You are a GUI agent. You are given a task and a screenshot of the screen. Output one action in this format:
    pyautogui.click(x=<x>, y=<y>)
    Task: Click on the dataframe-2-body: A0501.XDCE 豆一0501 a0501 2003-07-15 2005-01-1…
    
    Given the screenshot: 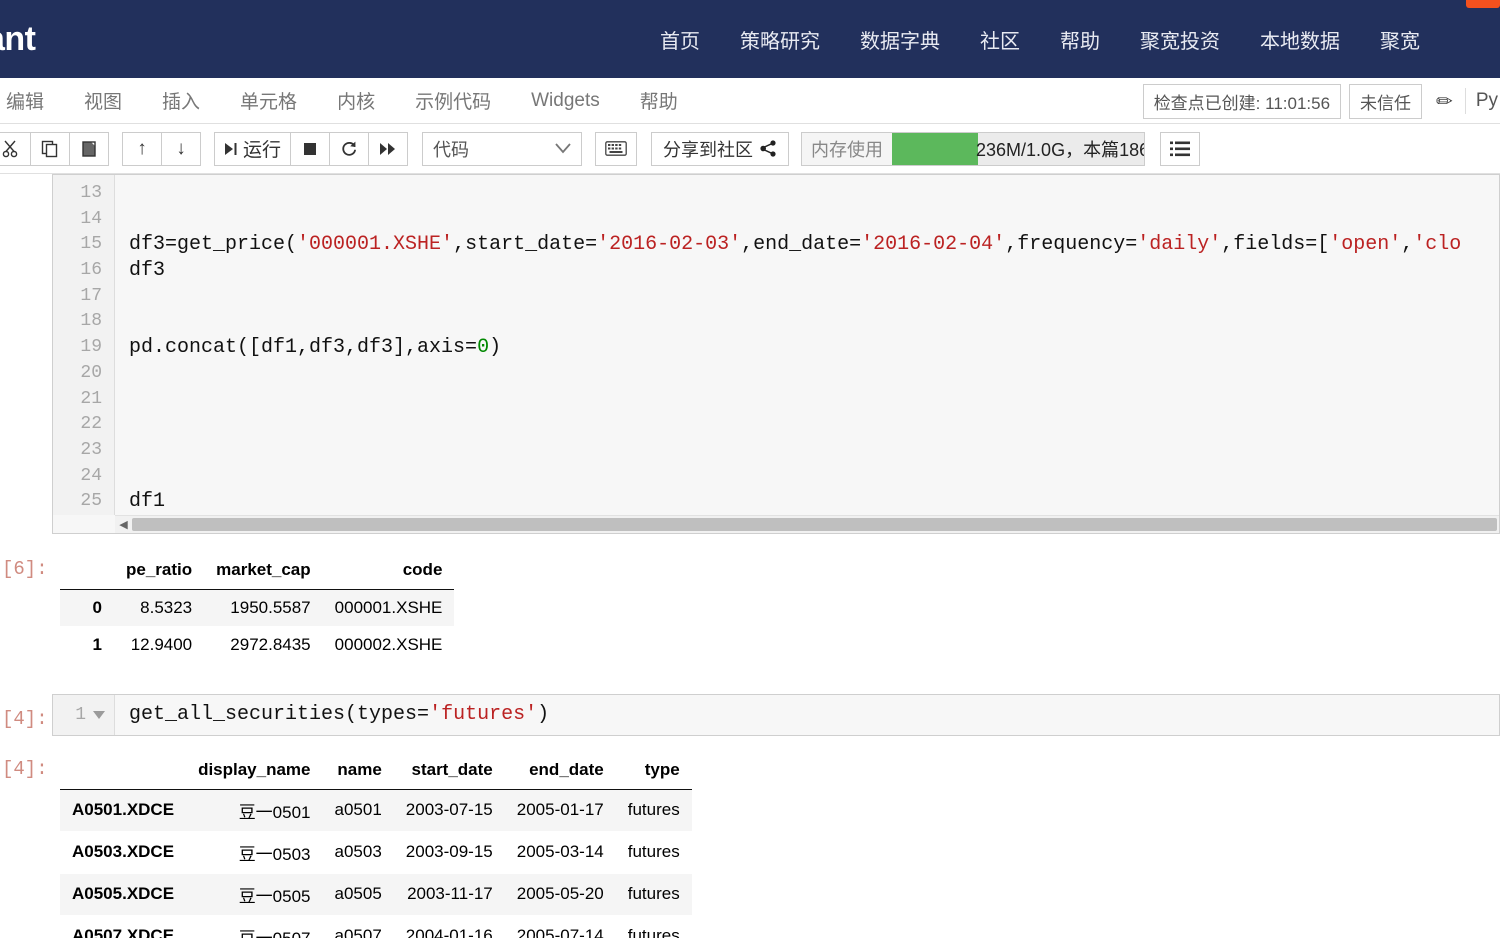 What is the action you would take?
    pyautogui.click(x=376, y=863)
    